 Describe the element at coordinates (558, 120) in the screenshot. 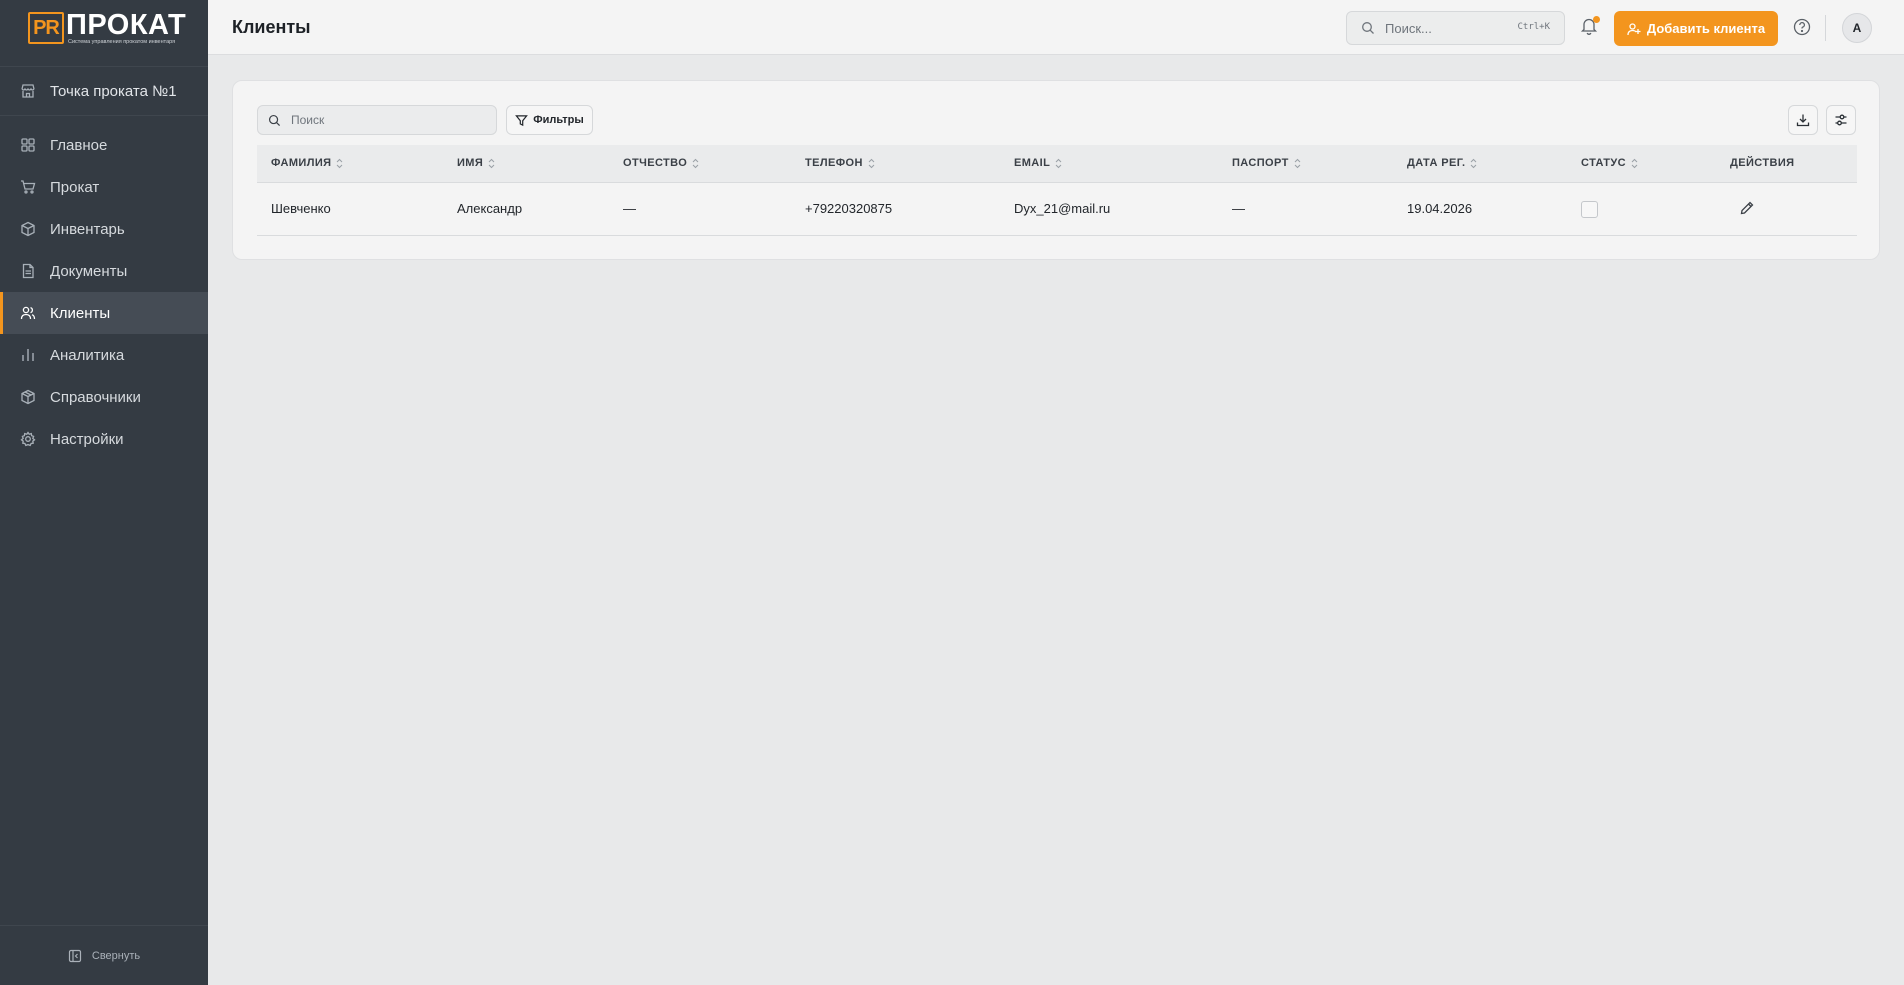

I see `filters-label: Фильтры` at that location.